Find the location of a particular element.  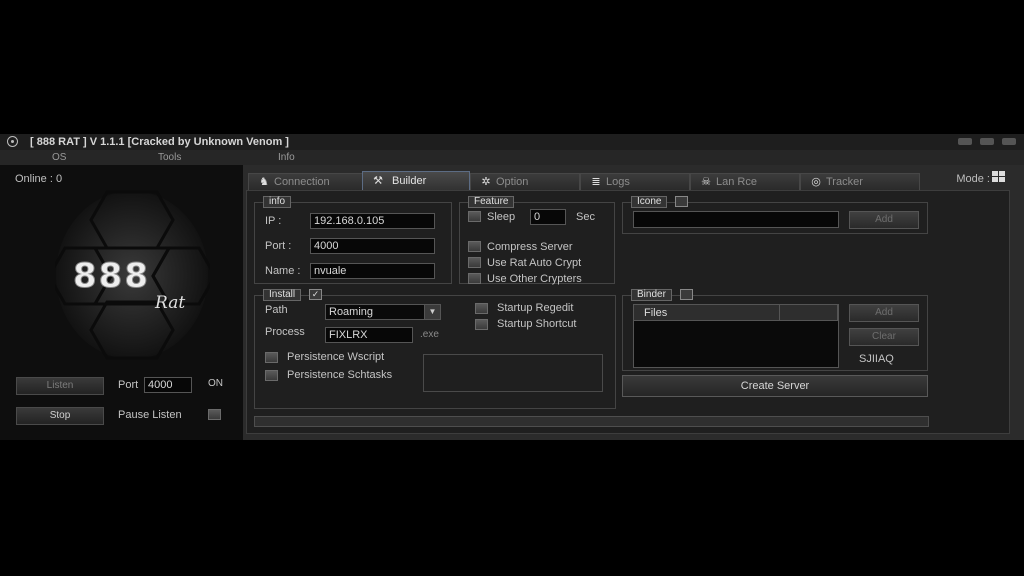

install-checkbox: ✓ is located at coordinates (315, 294).